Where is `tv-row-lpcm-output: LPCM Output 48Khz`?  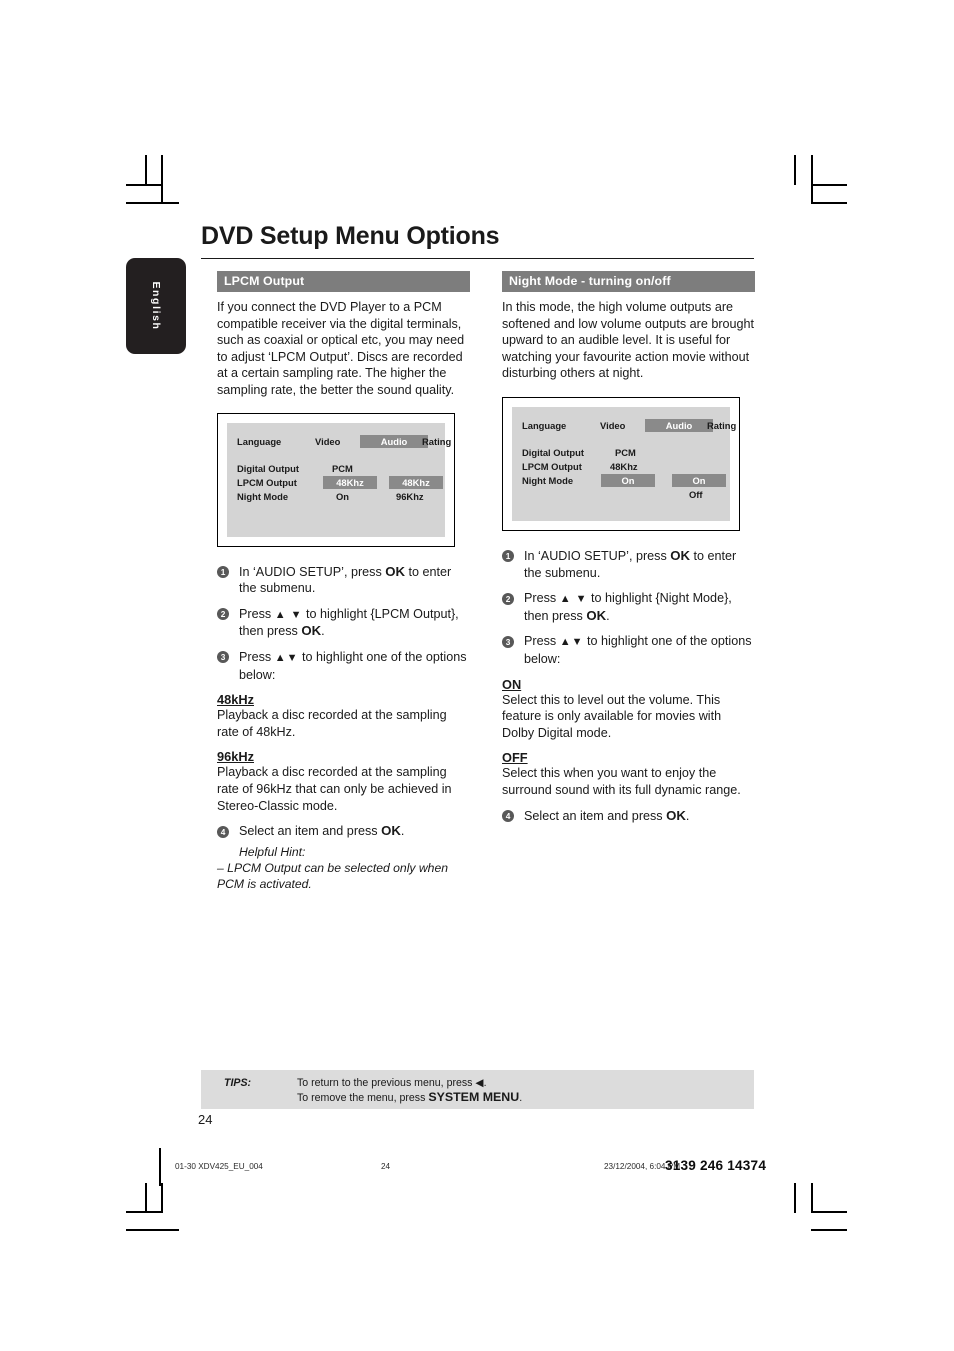
tv-row-lpcm-output: LPCM Output 48Khz is located at coordinates (621, 467).